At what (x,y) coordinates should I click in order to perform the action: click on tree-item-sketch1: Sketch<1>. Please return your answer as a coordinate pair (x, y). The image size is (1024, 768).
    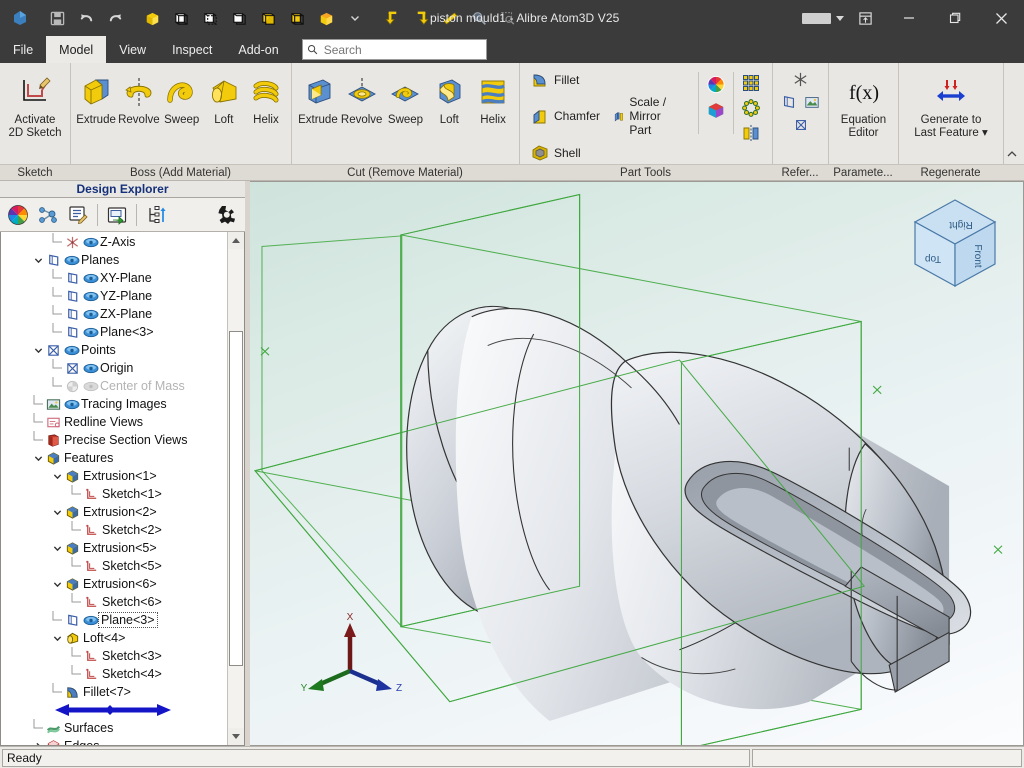
    Looking at the image, I should click on (114, 494).